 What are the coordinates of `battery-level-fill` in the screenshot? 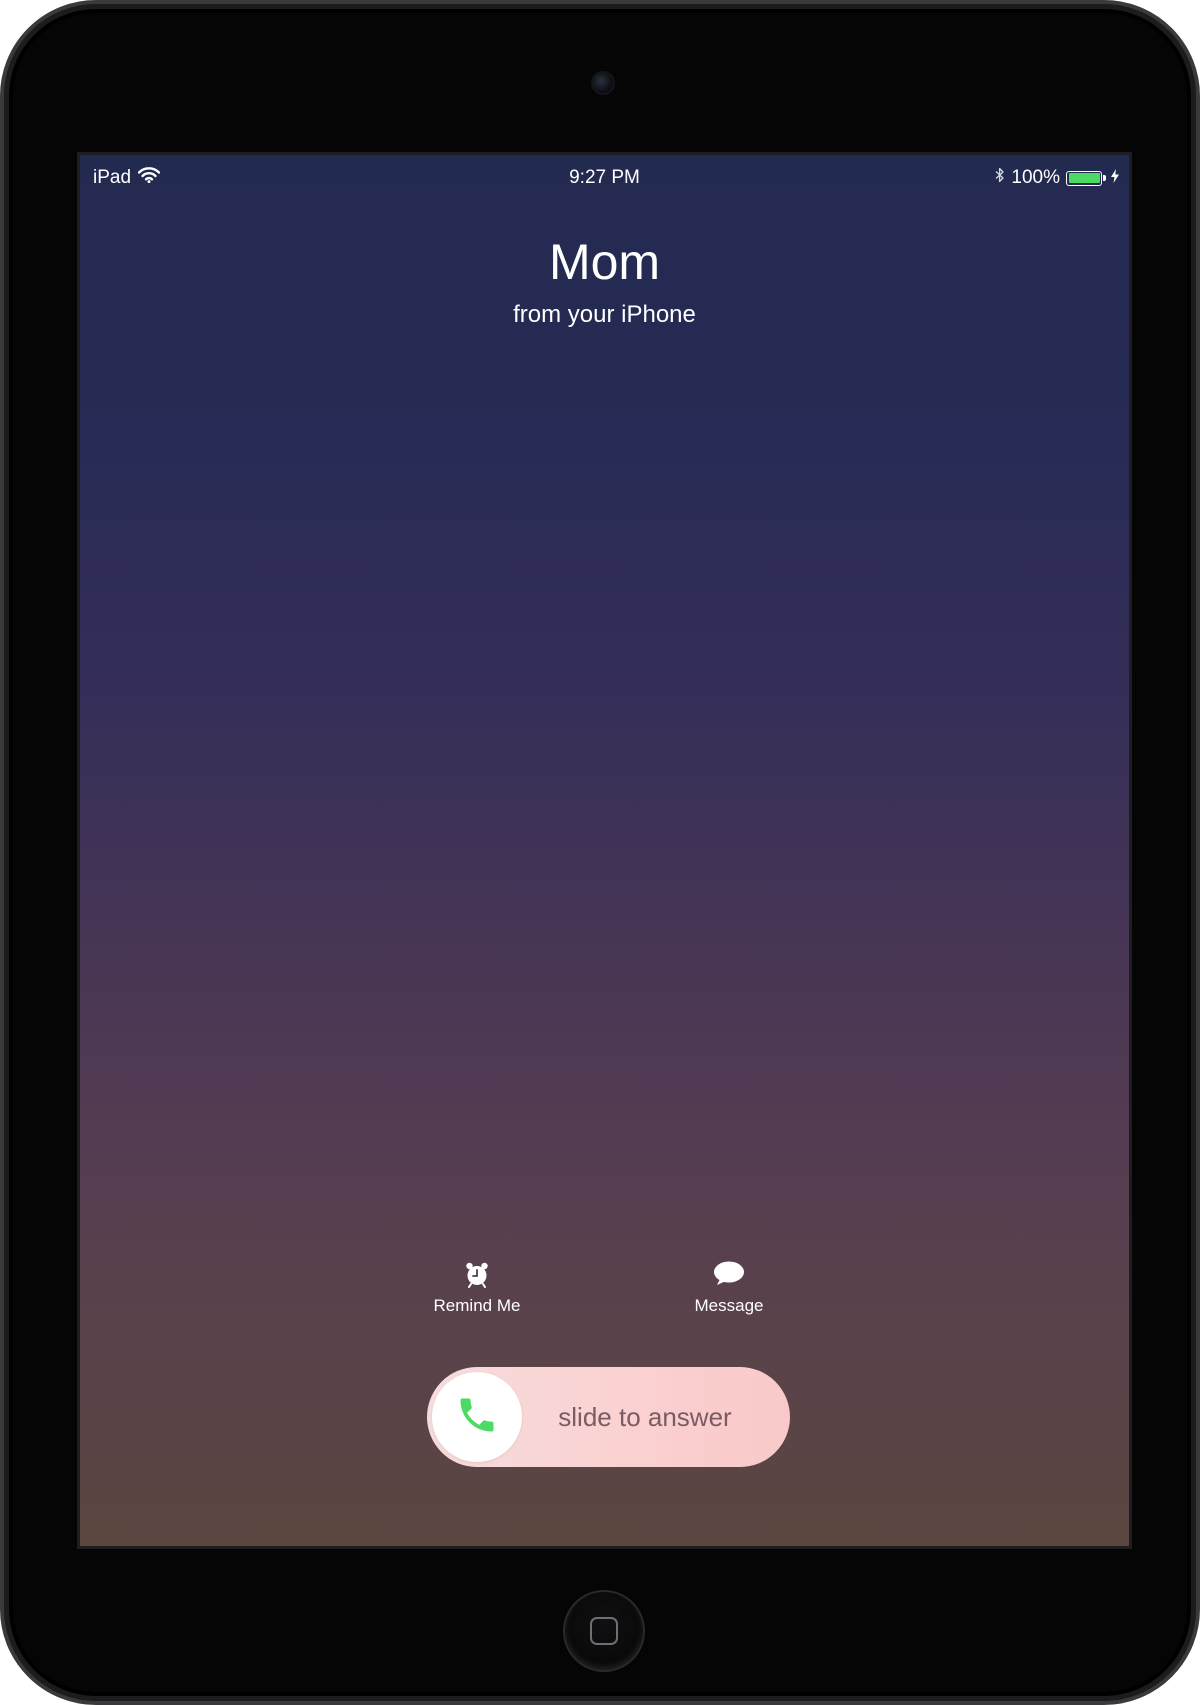 It's located at (1084, 178).